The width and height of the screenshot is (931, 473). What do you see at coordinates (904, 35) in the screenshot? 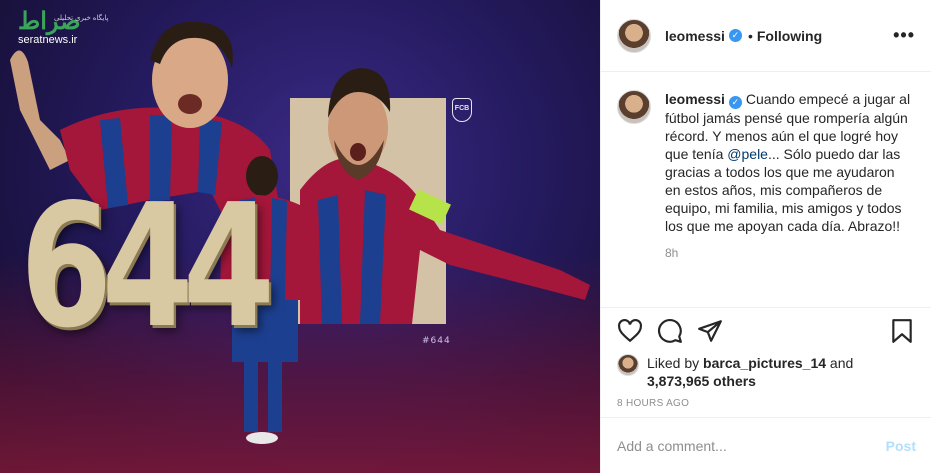
I see `more-options-icon: •••` at bounding box center [904, 35].